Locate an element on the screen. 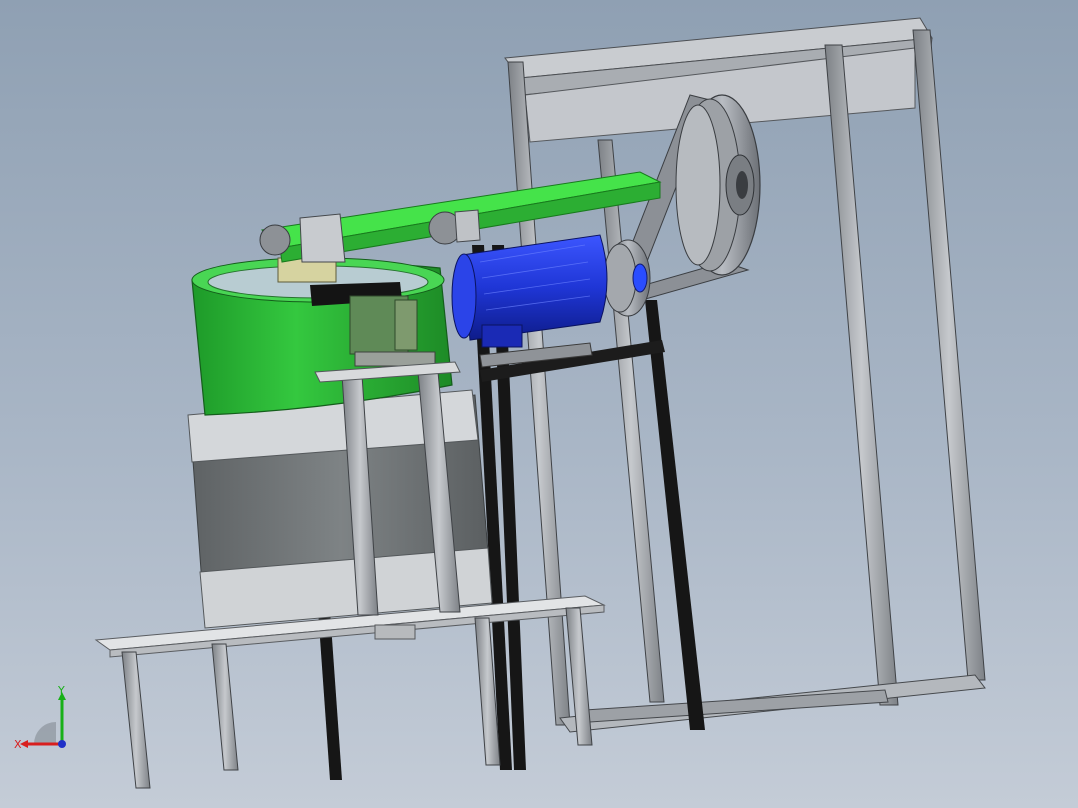 This screenshot has width=1078, height=808. x-axis-label: X is located at coordinates (18, 744).